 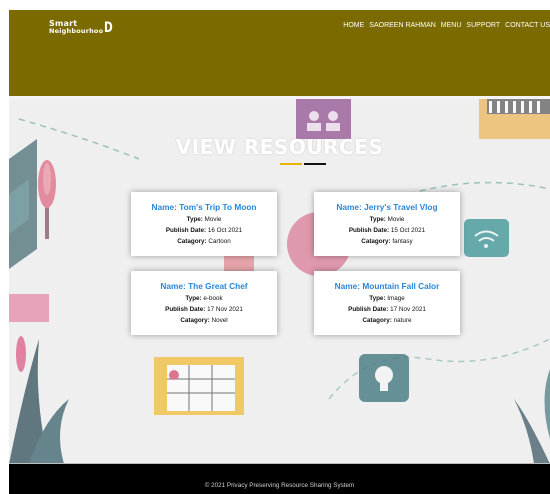 What do you see at coordinates (204, 207) in the screenshot?
I see `resource-name: Name: Tom's Trip To Moon` at bounding box center [204, 207].